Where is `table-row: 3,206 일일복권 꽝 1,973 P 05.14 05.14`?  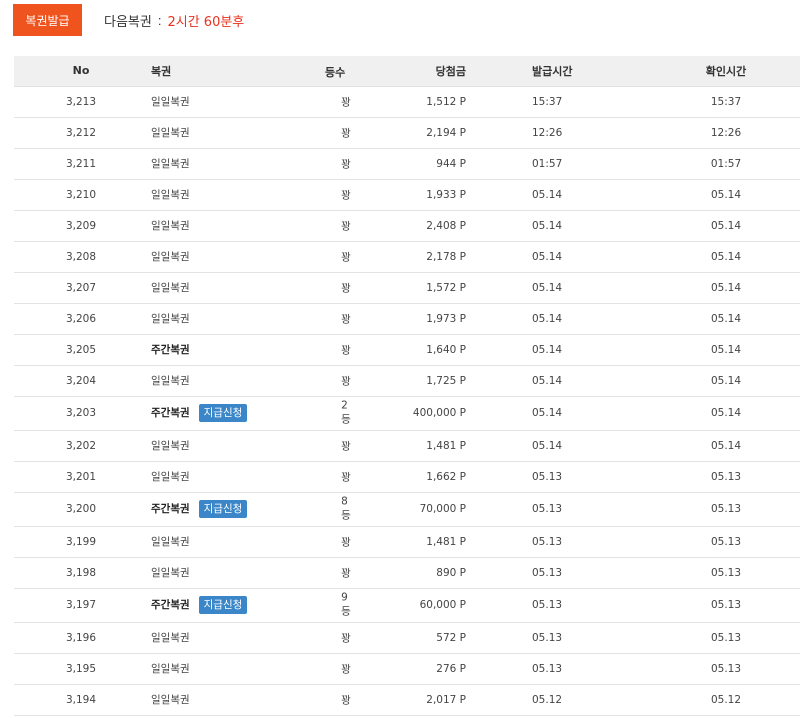
table-row: 3,206 일일복권 꽝 1,973 P 05.14 05.14 is located at coordinates (407, 319).